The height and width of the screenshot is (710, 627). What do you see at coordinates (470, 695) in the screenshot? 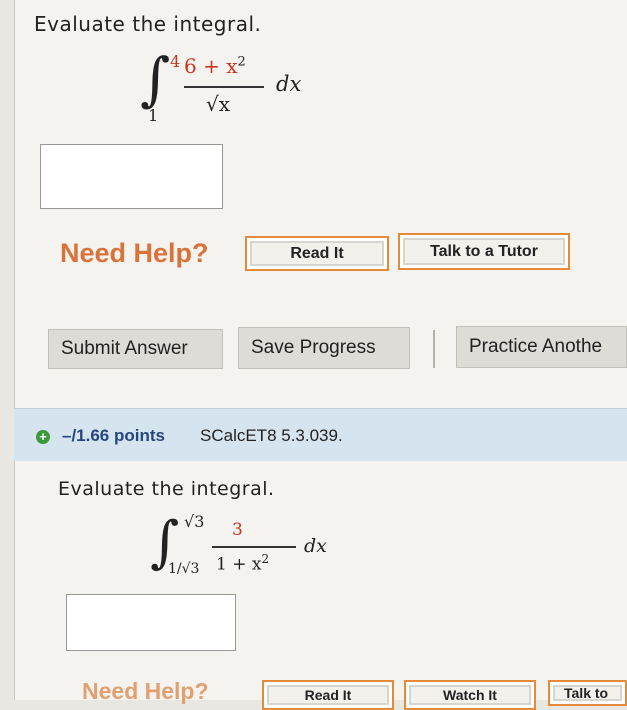
I see `watch-it-button: Watch It` at bounding box center [470, 695].